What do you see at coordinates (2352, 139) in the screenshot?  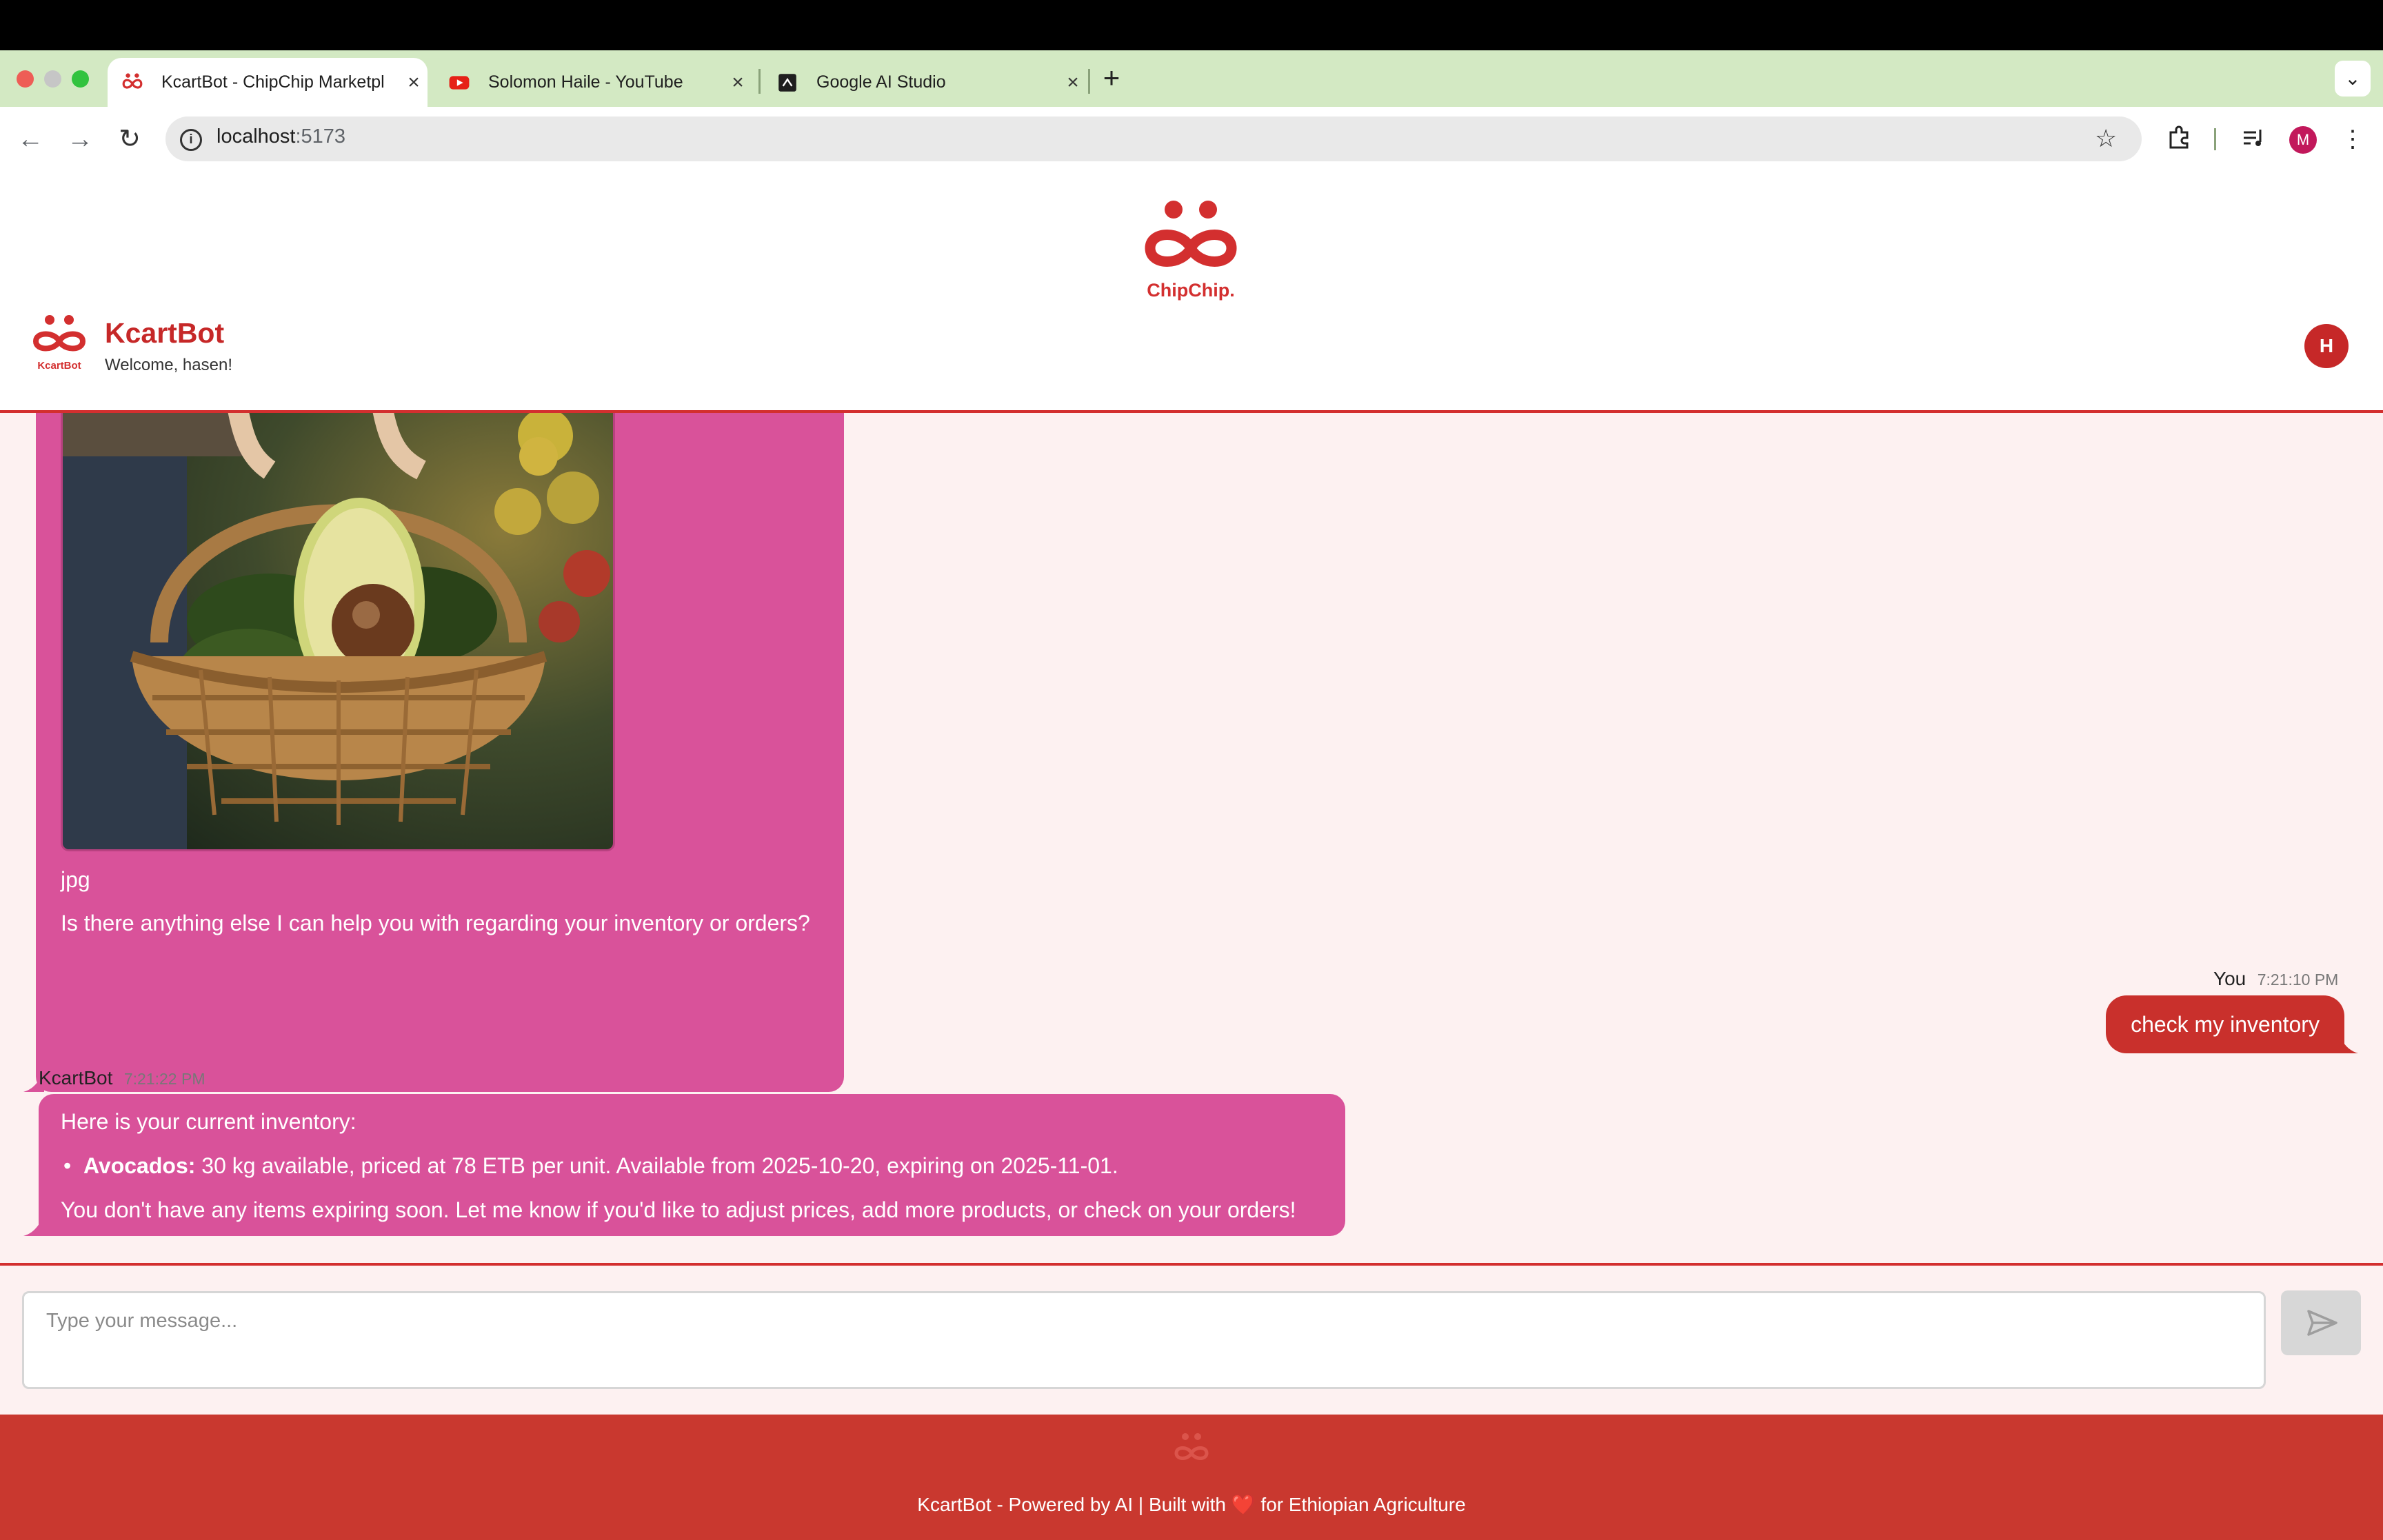 I see `browser-menu-kebab-icon: ⋮` at bounding box center [2352, 139].